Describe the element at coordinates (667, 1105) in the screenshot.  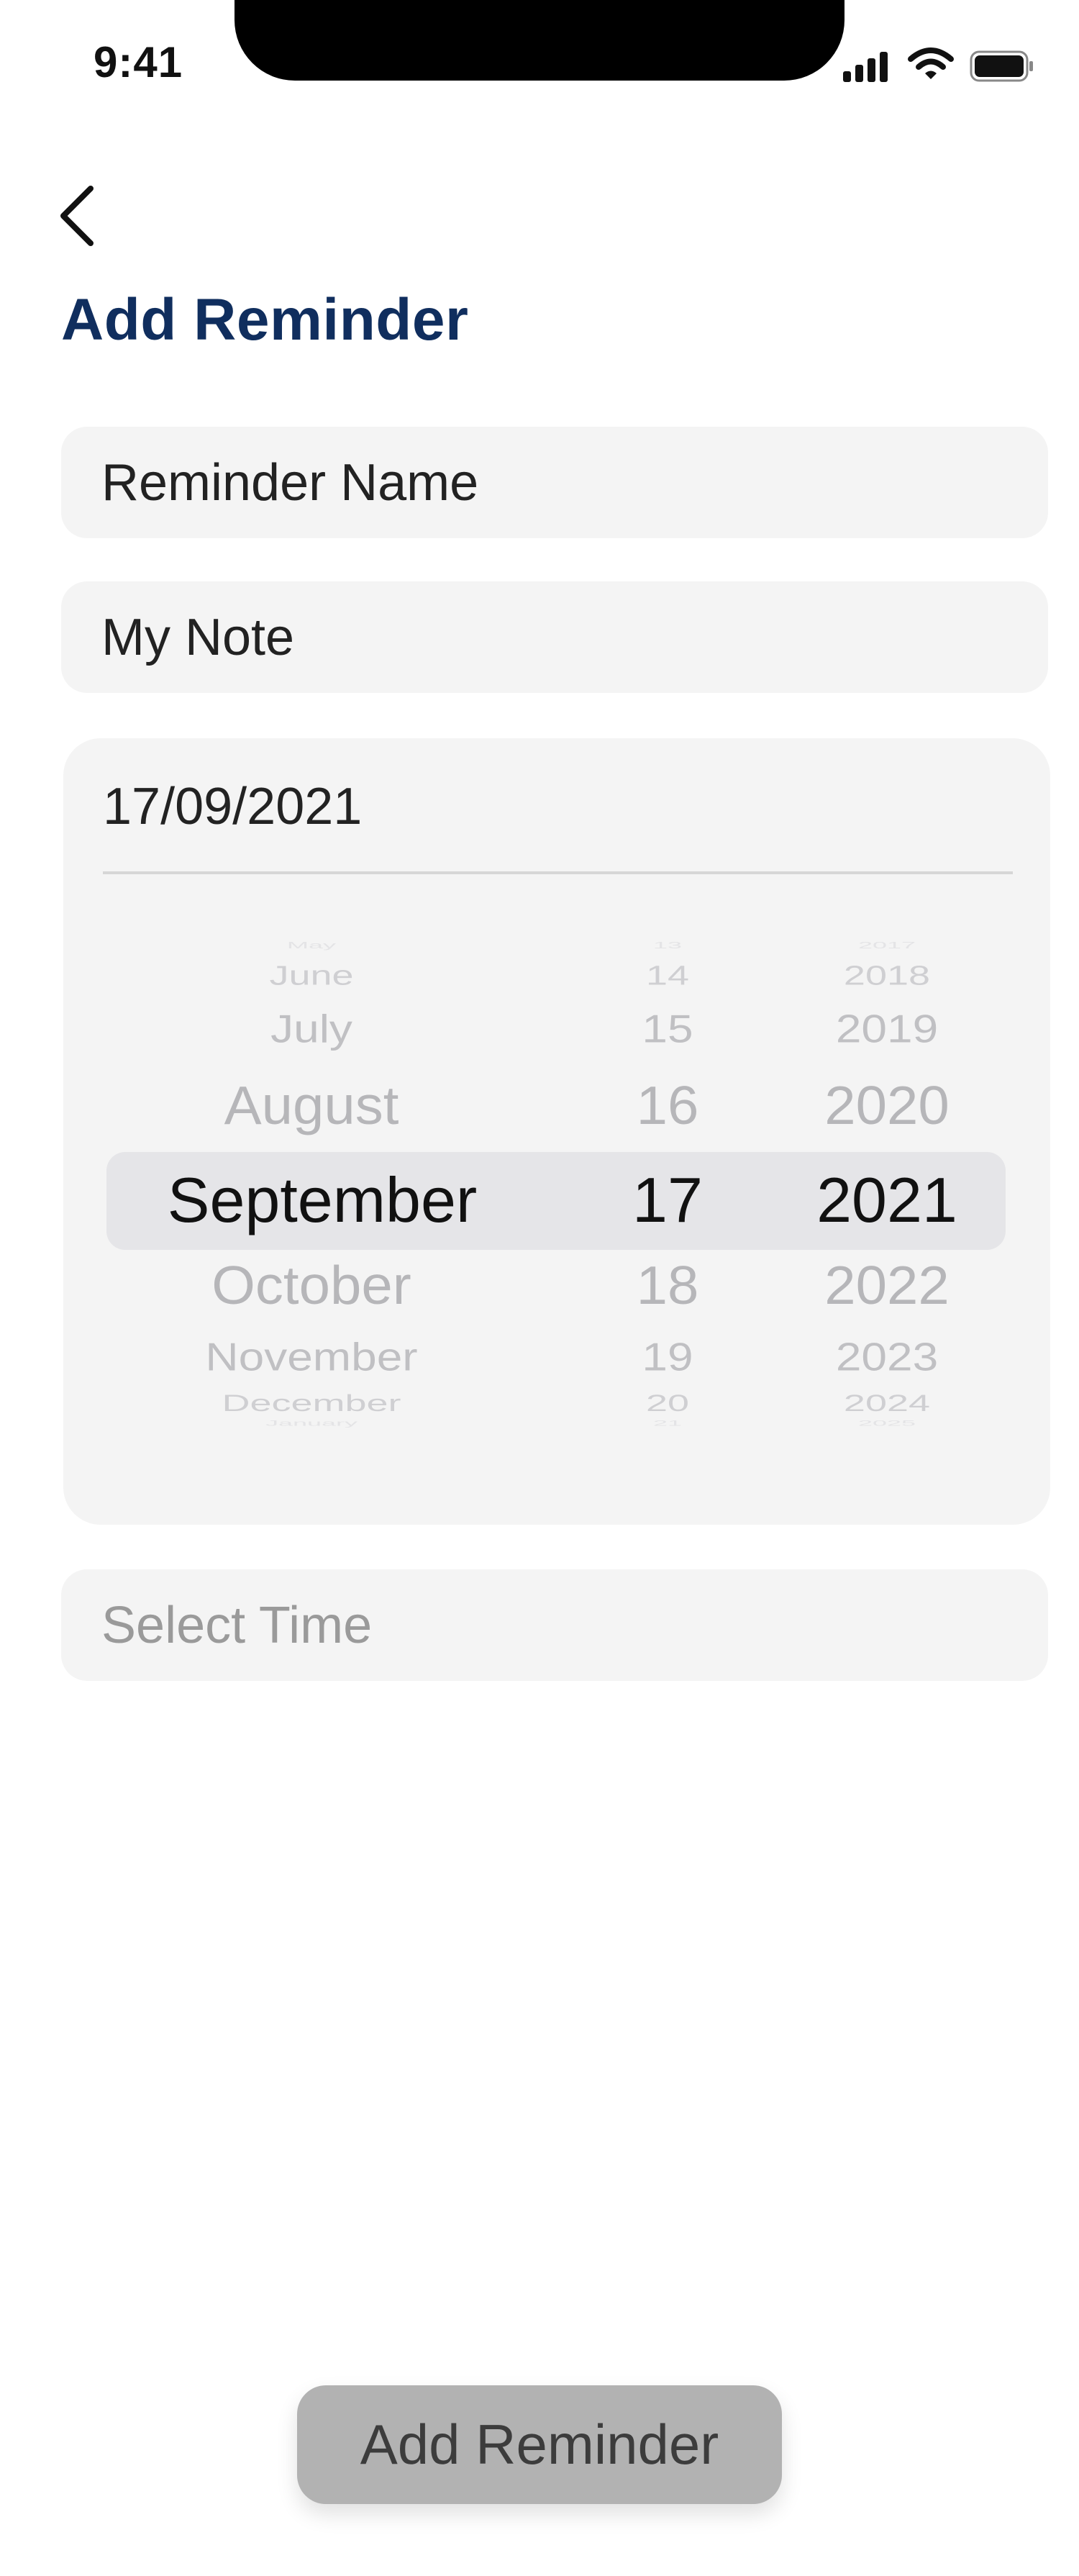
I see `day-option: 16` at that location.